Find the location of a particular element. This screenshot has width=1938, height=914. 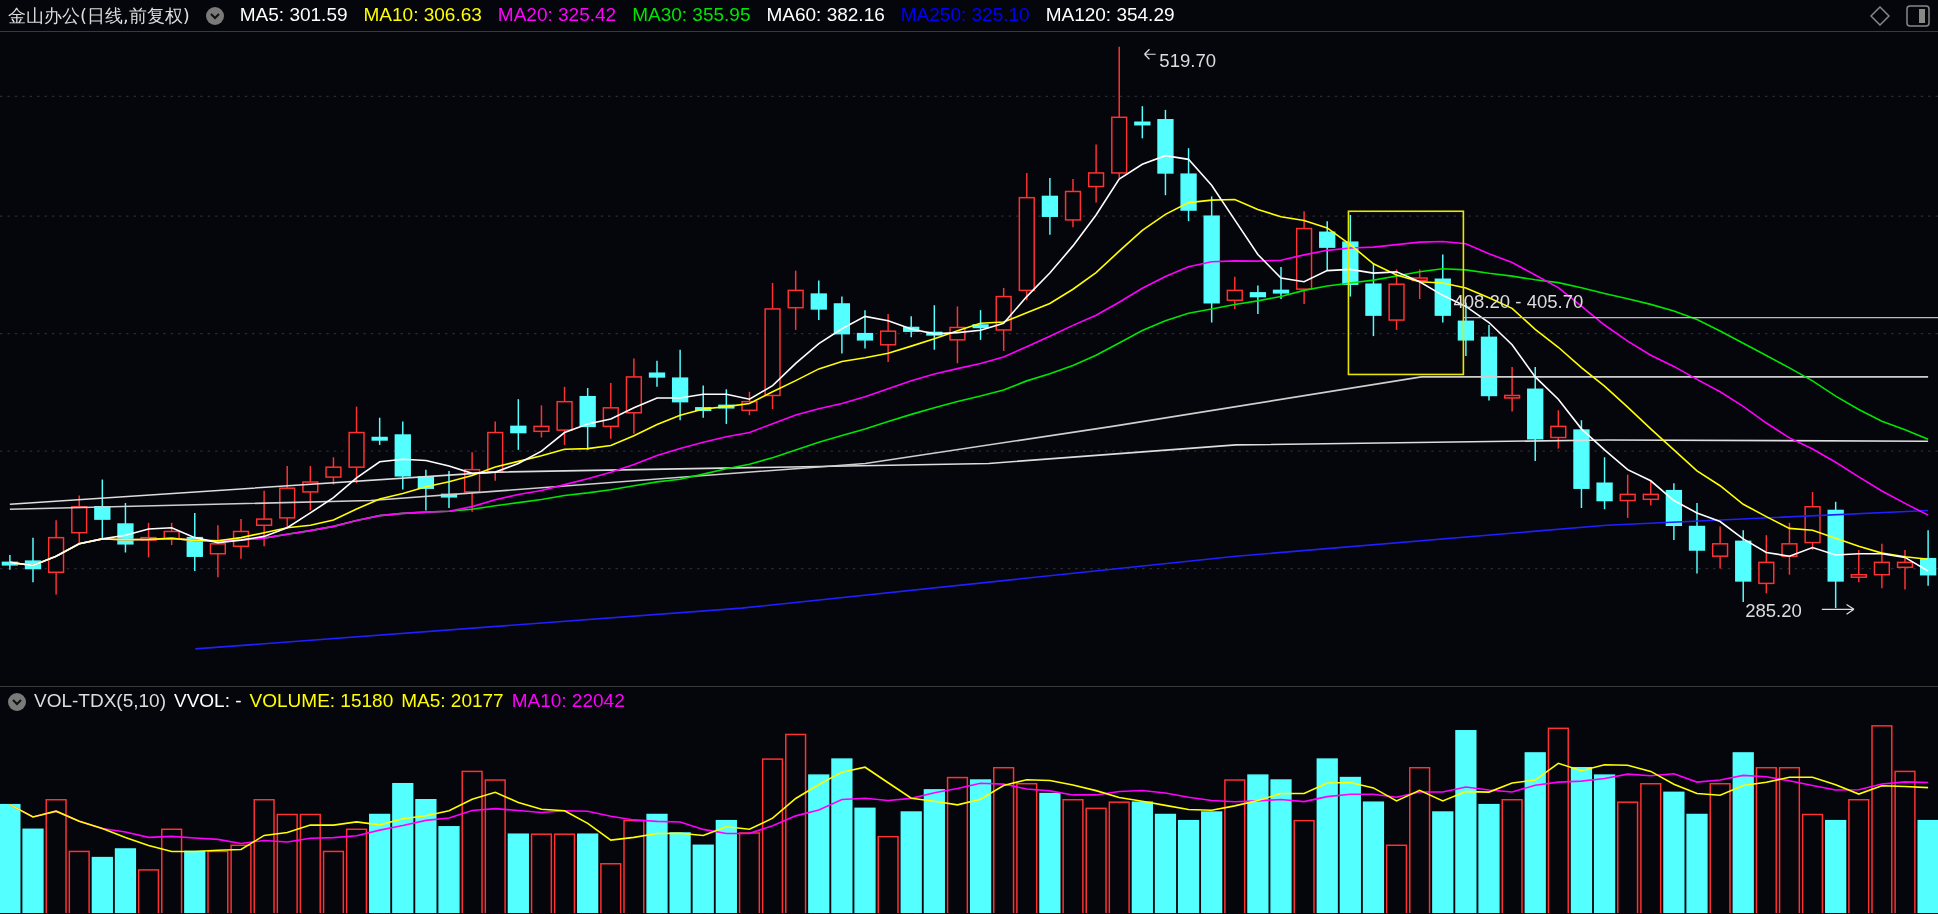

indicator-value: MA5: 20177 is located at coordinates (452, 701).